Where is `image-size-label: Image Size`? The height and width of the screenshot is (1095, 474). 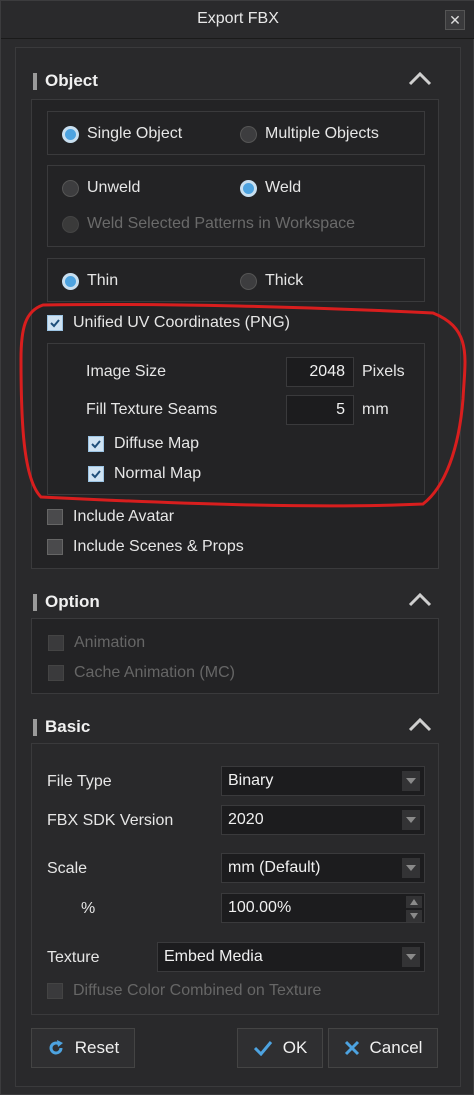 image-size-label: Image Size is located at coordinates (126, 371).